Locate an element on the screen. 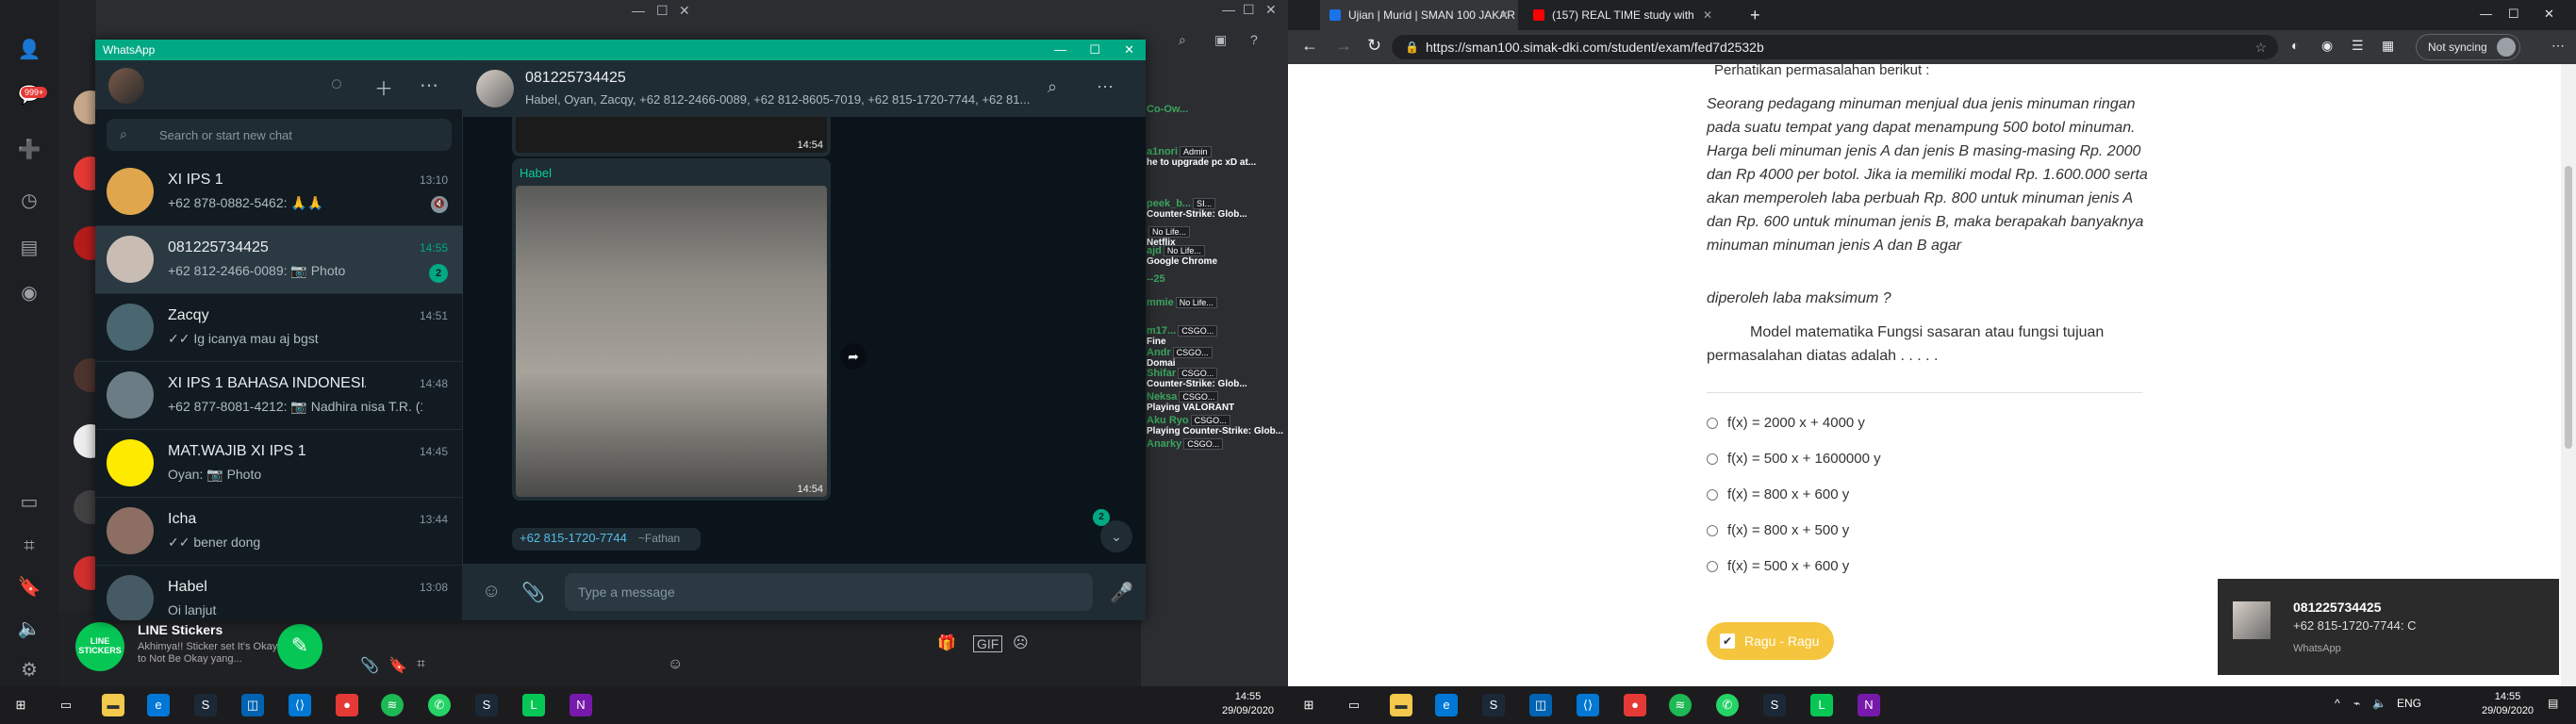  image-message: 14:54 is located at coordinates (671, 136).